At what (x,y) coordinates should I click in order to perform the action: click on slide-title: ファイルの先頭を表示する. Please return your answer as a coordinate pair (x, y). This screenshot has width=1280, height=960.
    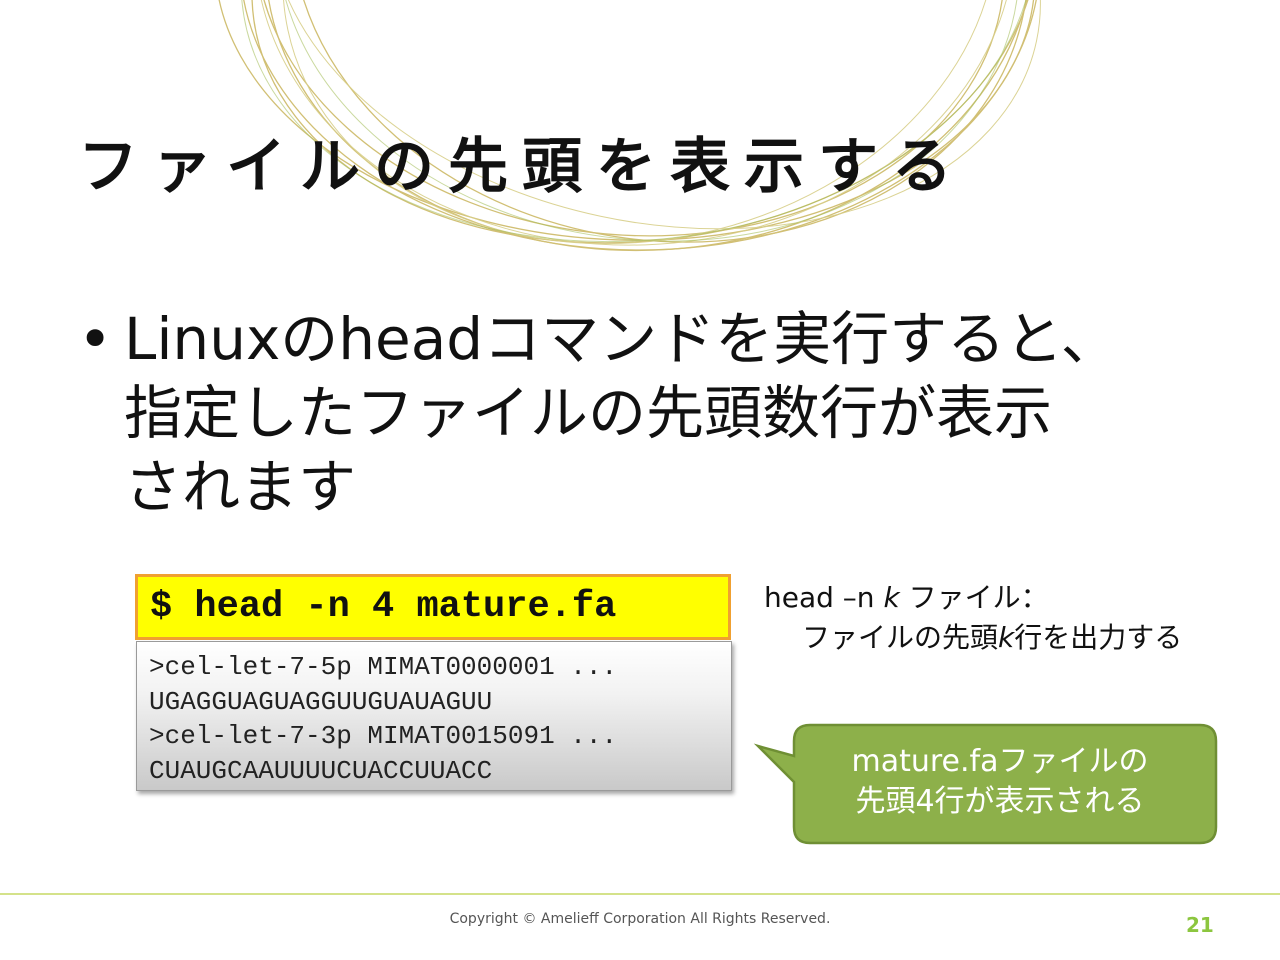
    Looking at the image, I should click on (522, 167).